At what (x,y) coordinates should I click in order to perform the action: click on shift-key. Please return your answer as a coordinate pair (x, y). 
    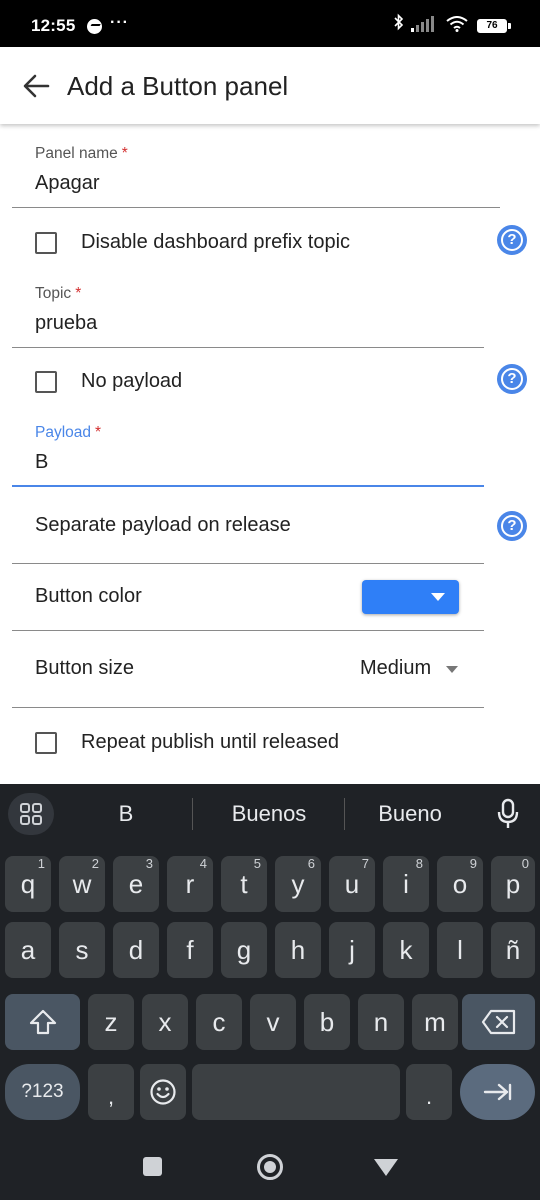
    Looking at the image, I should click on (42, 1022).